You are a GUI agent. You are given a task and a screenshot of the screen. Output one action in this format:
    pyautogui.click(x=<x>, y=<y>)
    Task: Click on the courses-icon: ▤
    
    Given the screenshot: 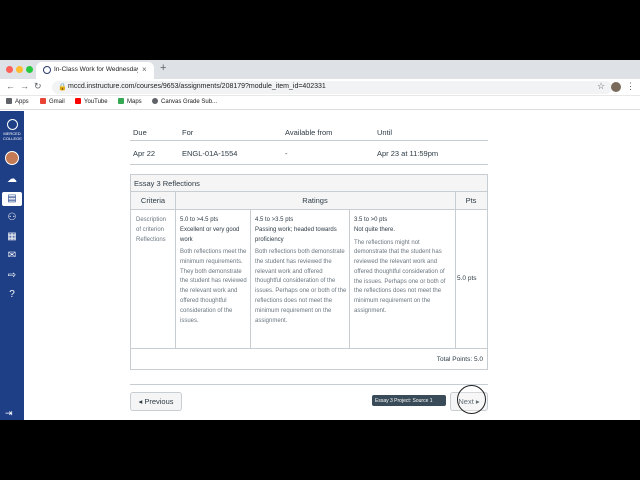 What is the action you would take?
    pyautogui.click(x=12, y=199)
    